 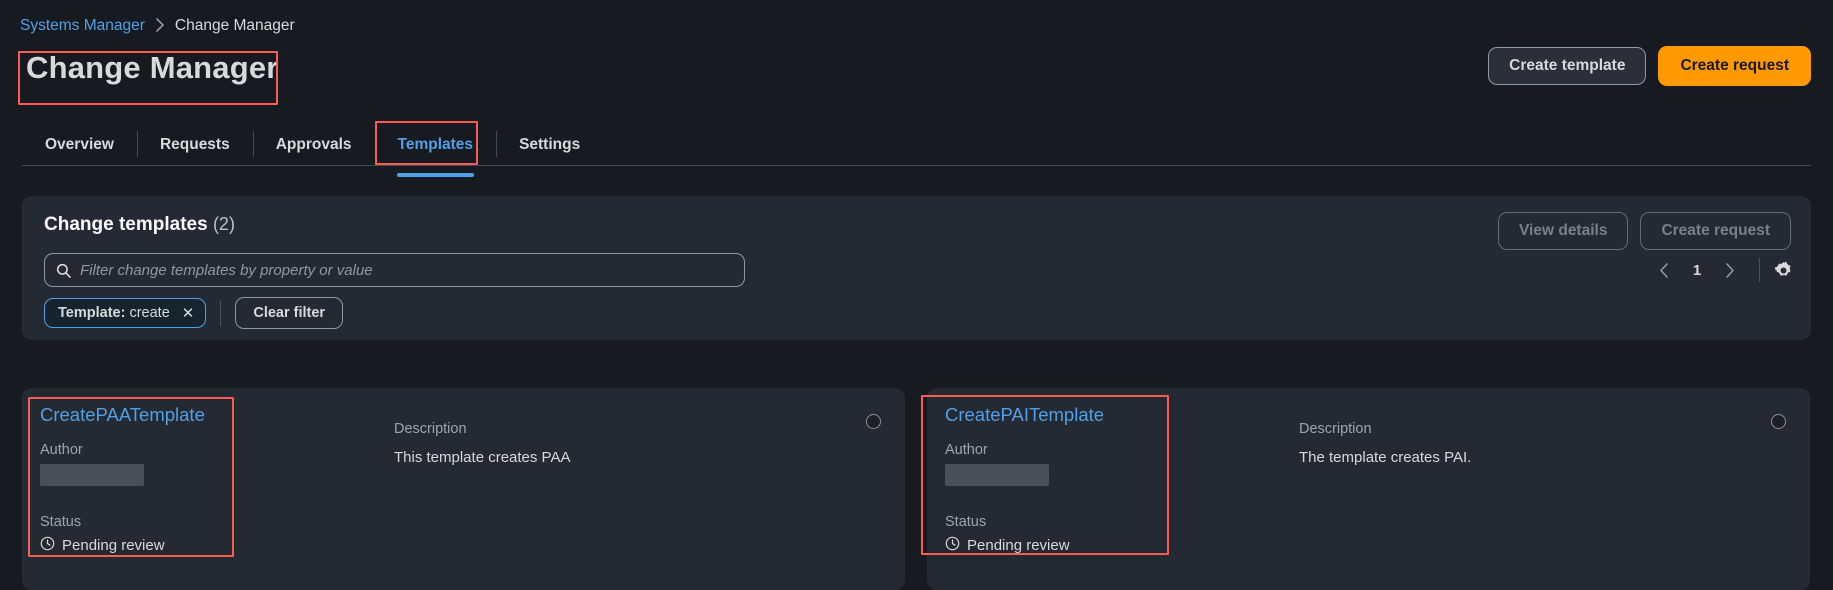 What do you see at coordinates (1715, 231) in the screenshot?
I see `panel-create-request-button: Create request` at bounding box center [1715, 231].